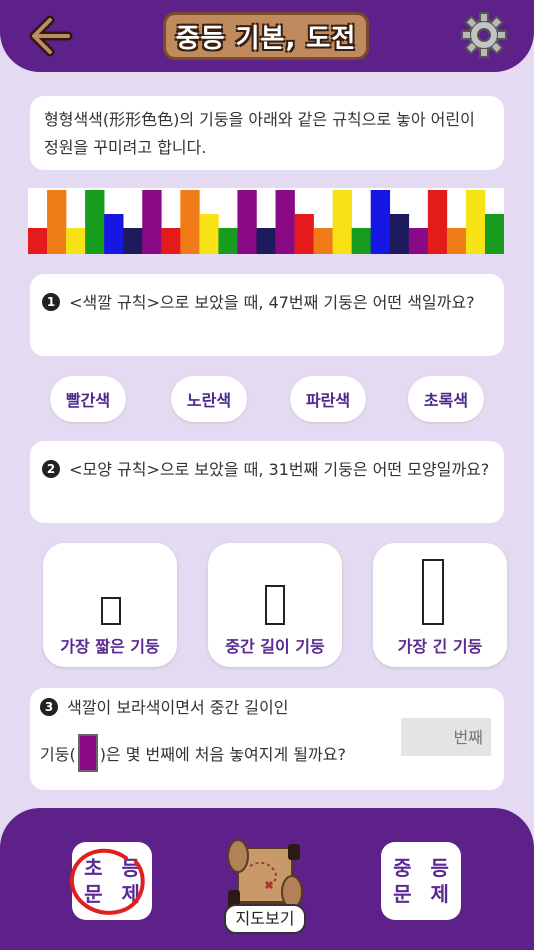 This screenshot has height=950, width=534. I want to click on color-option-blue: 파란색, so click(328, 399).